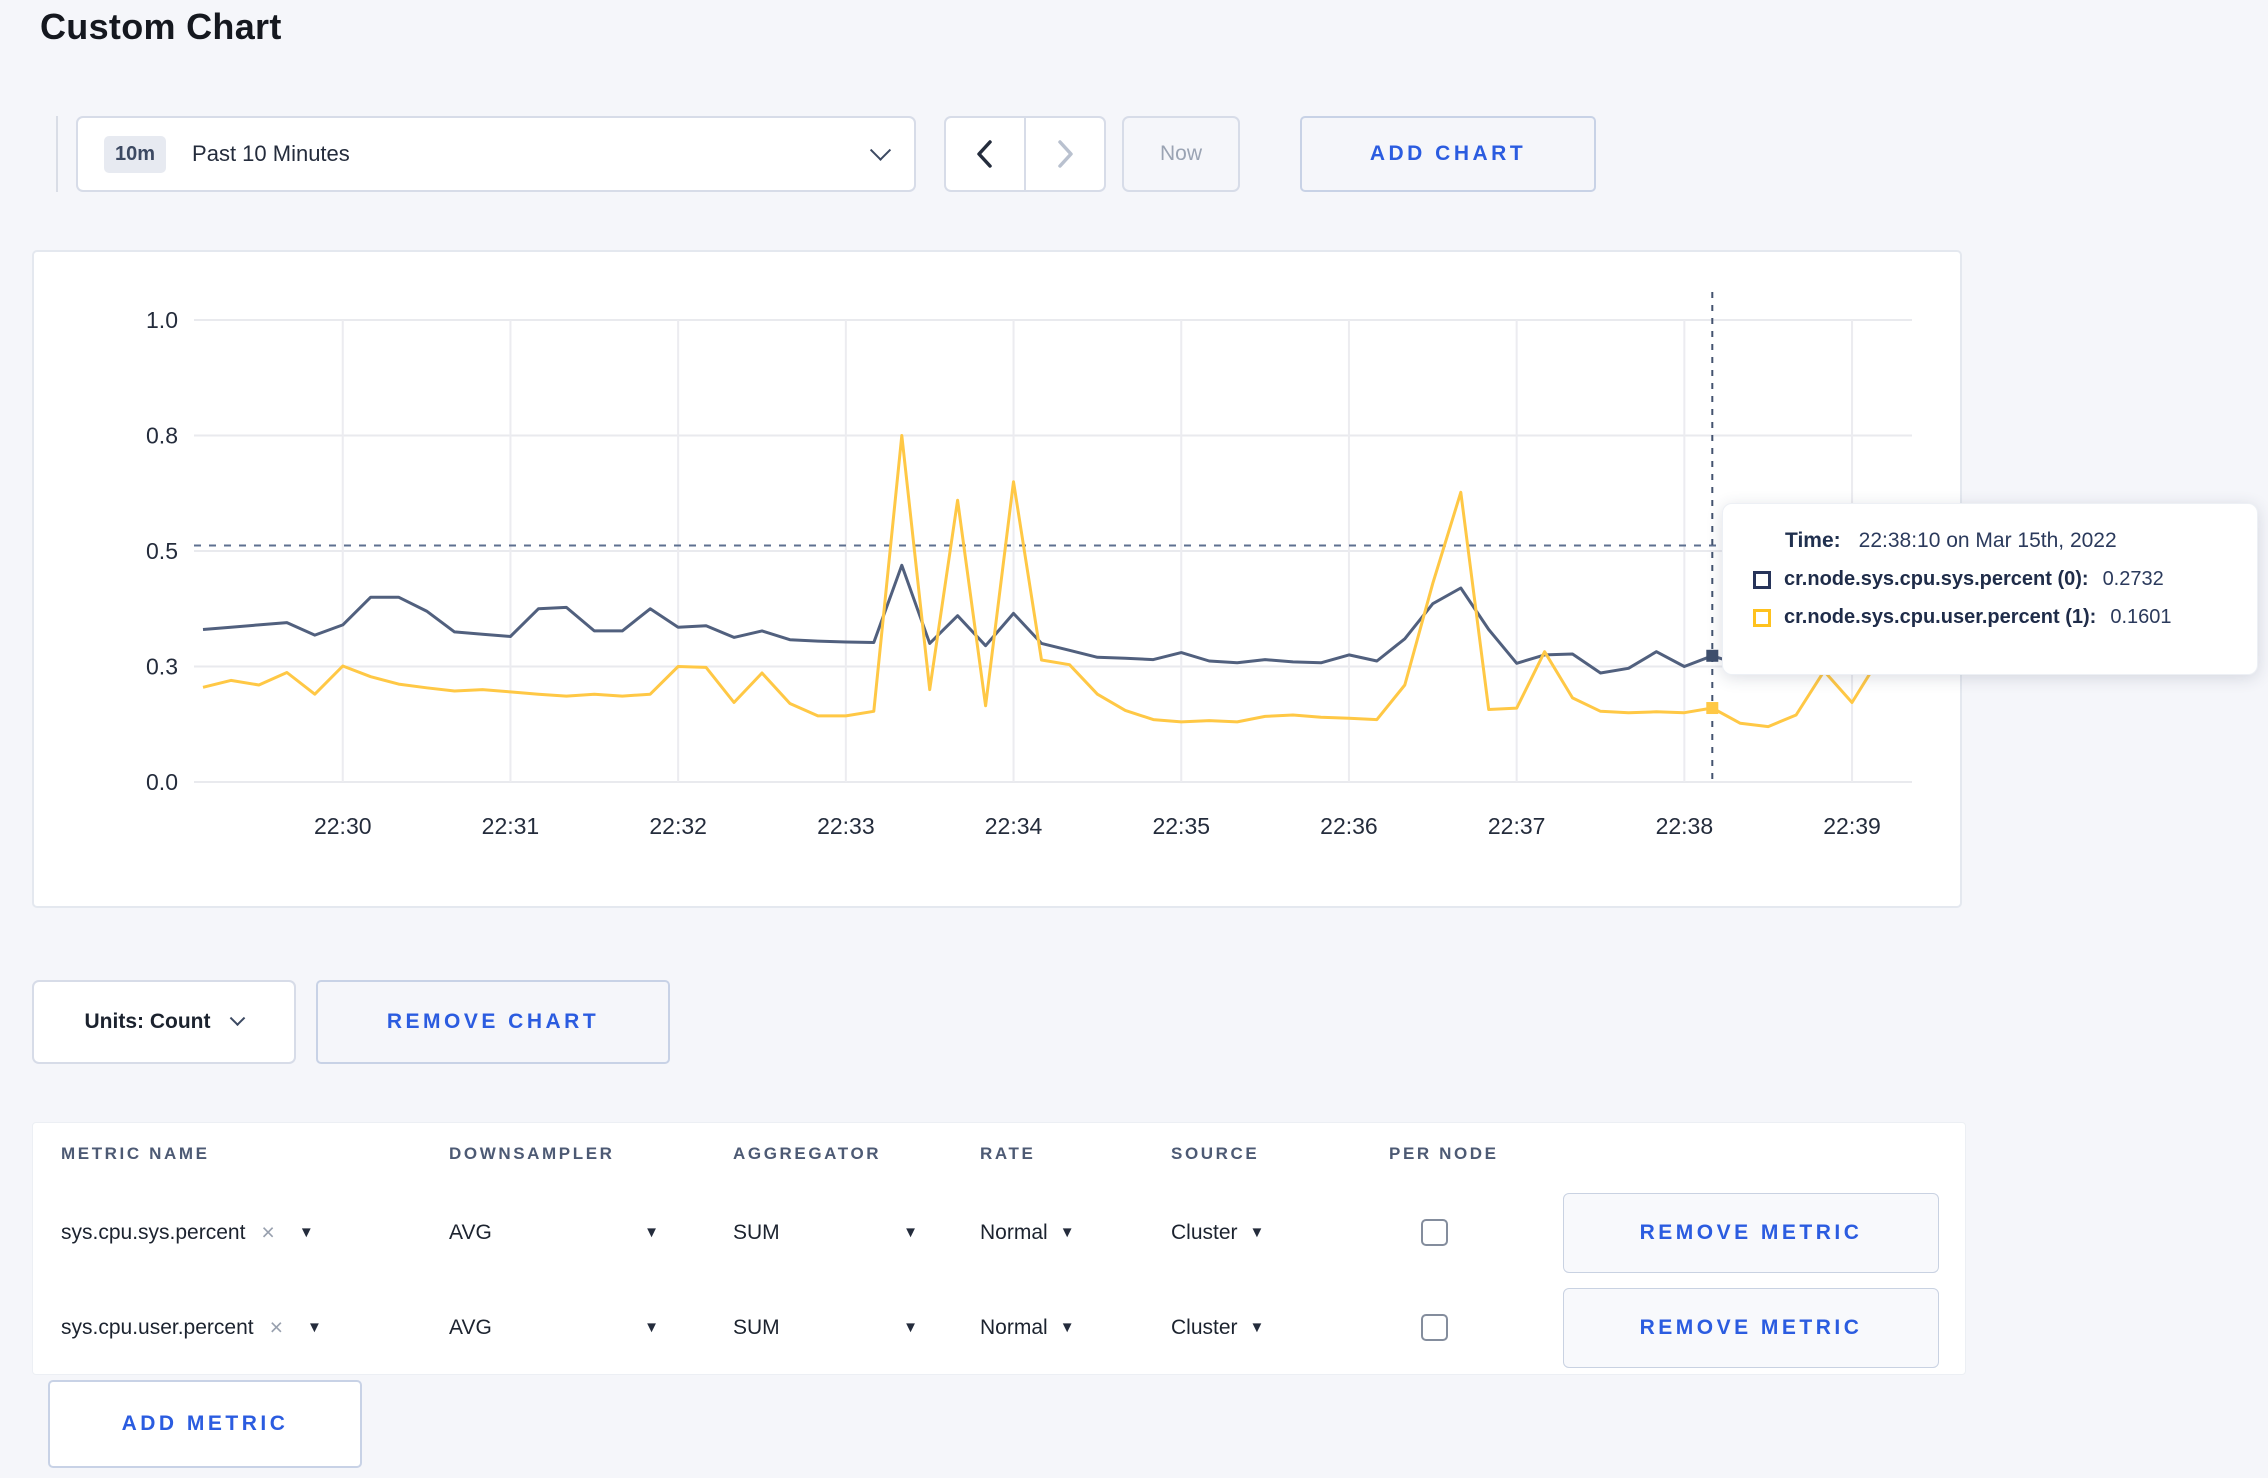 Image resolution: width=2268 pixels, height=1478 pixels. Describe the element at coordinates (496, 154) in the screenshot. I see `time-range-dropdown: 10m Past 10 Minutes` at that location.